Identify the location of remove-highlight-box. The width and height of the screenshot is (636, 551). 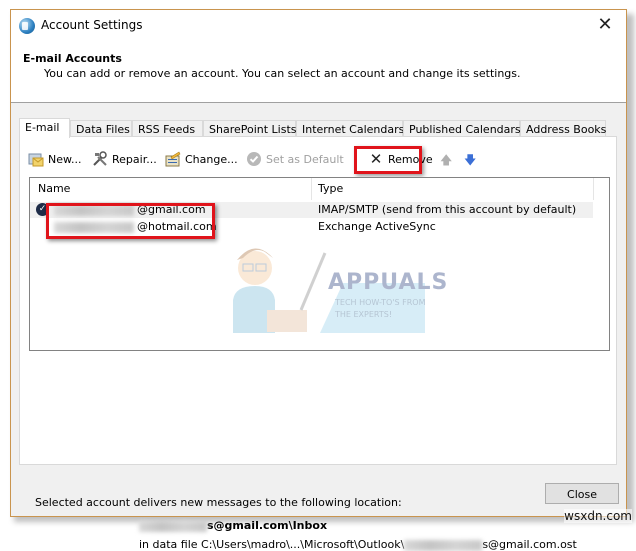
(388, 160).